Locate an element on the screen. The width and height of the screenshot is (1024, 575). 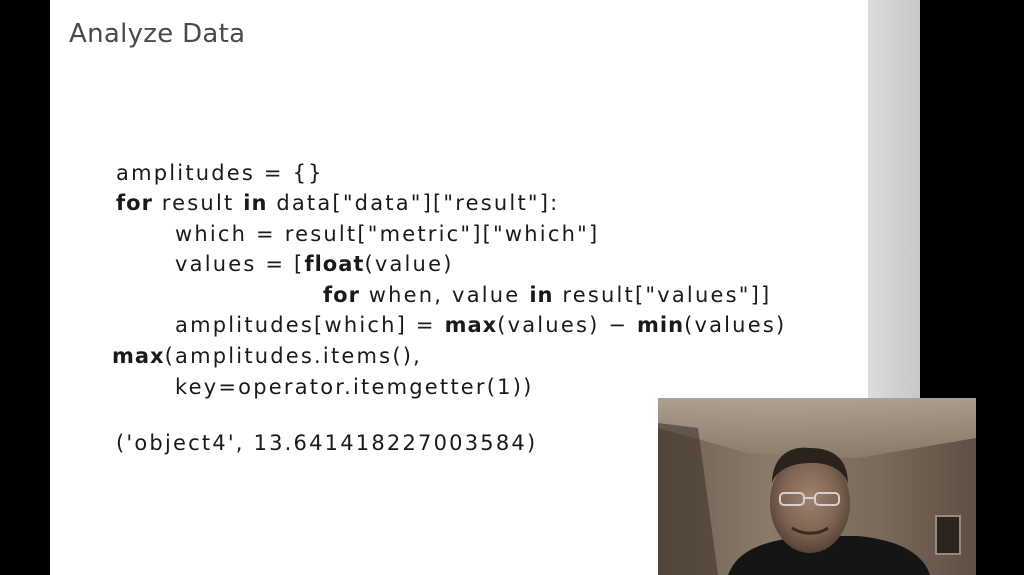
code-text: (values) − is located at coordinates (567, 325).